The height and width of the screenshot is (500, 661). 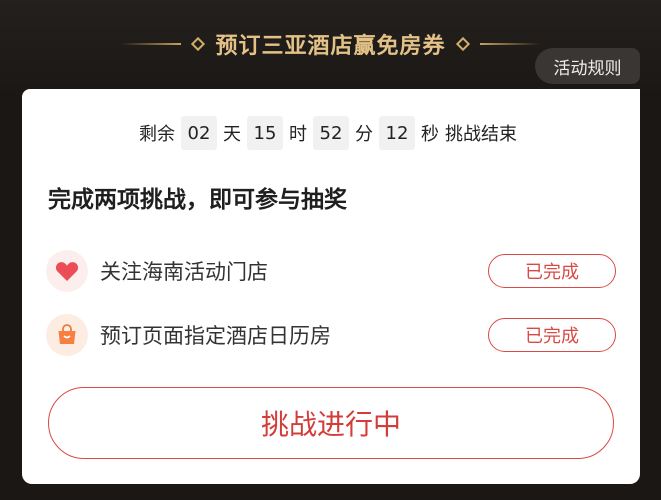 I want to click on page-title: 预订三亚酒店赢免房券, so click(x=330, y=46).